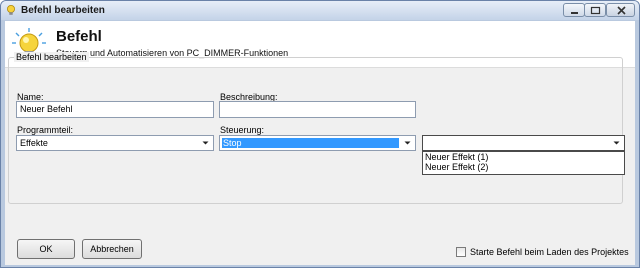  Describe the element at coordinates (574, 13) in the screenshot. I see `minimize-icon` at that location.